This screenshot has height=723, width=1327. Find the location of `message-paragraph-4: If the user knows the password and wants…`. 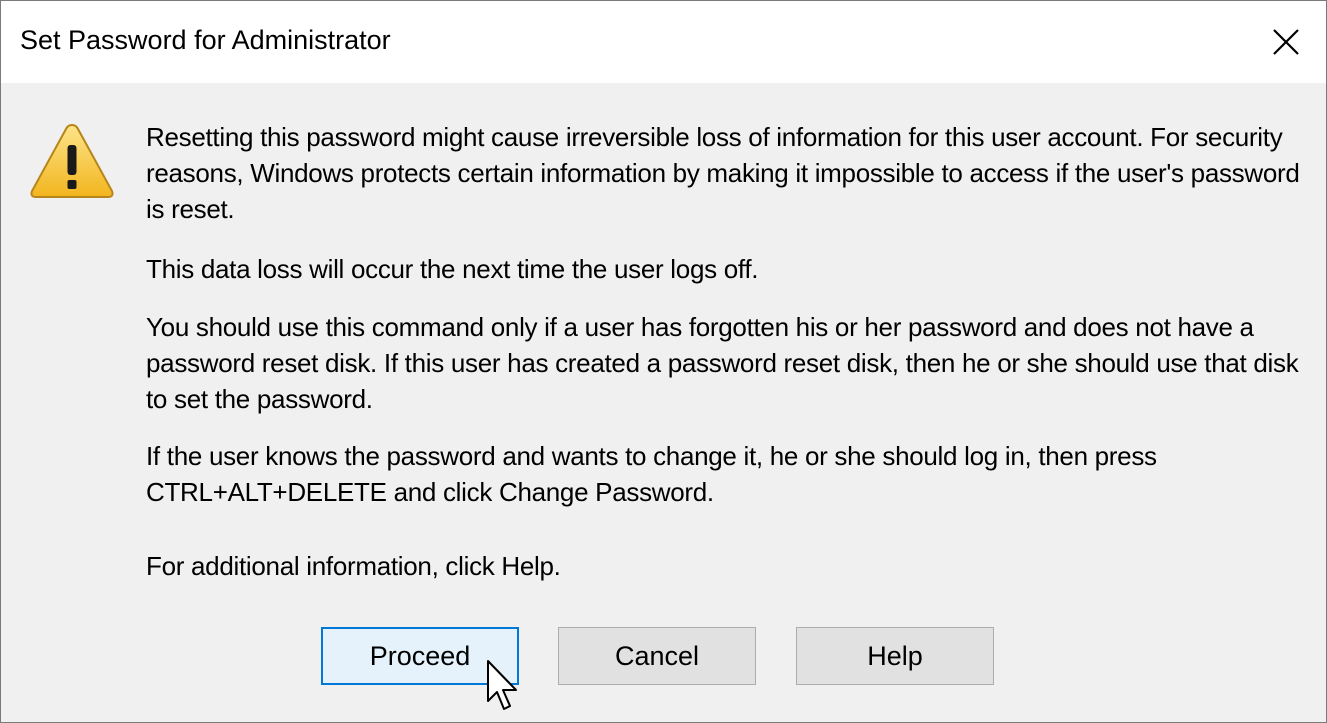

message-paragraph-4: If the user knows the password and wants… is located at coordinates (651, 474).